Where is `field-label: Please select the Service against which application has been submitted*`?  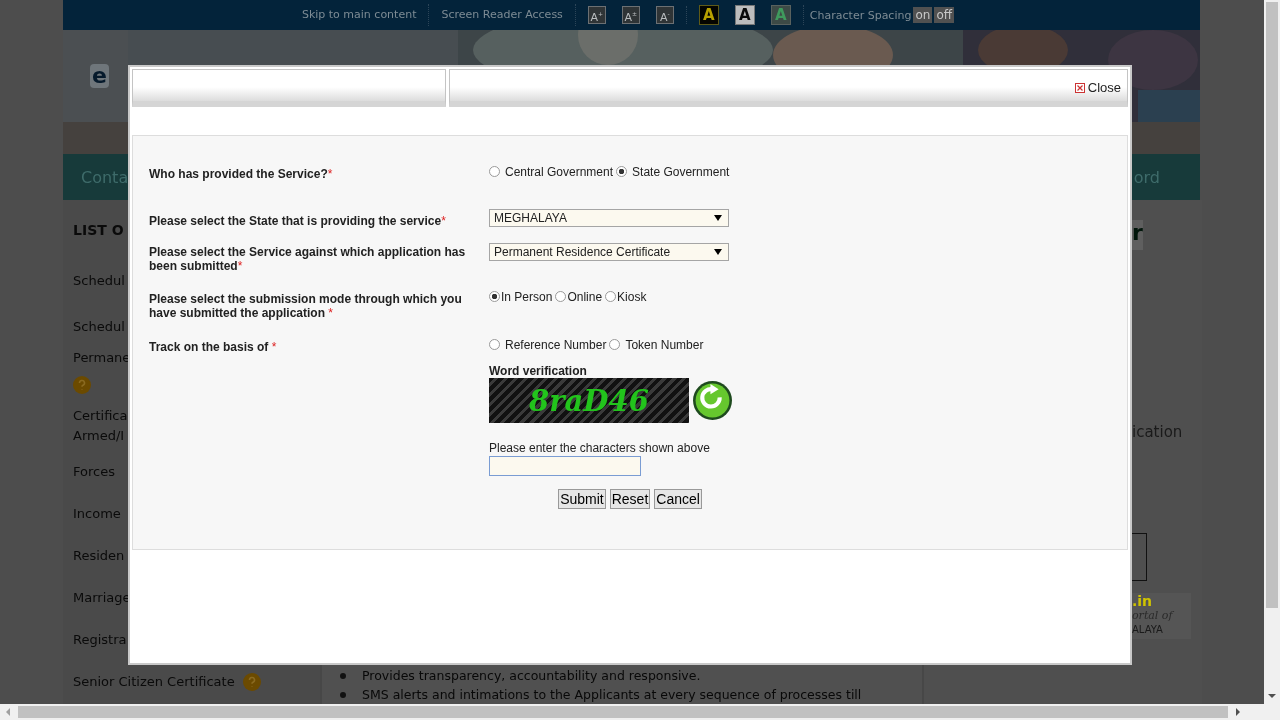 field-label: Please select the Service against which application has been submitted* is located at coordinates (307, 259).